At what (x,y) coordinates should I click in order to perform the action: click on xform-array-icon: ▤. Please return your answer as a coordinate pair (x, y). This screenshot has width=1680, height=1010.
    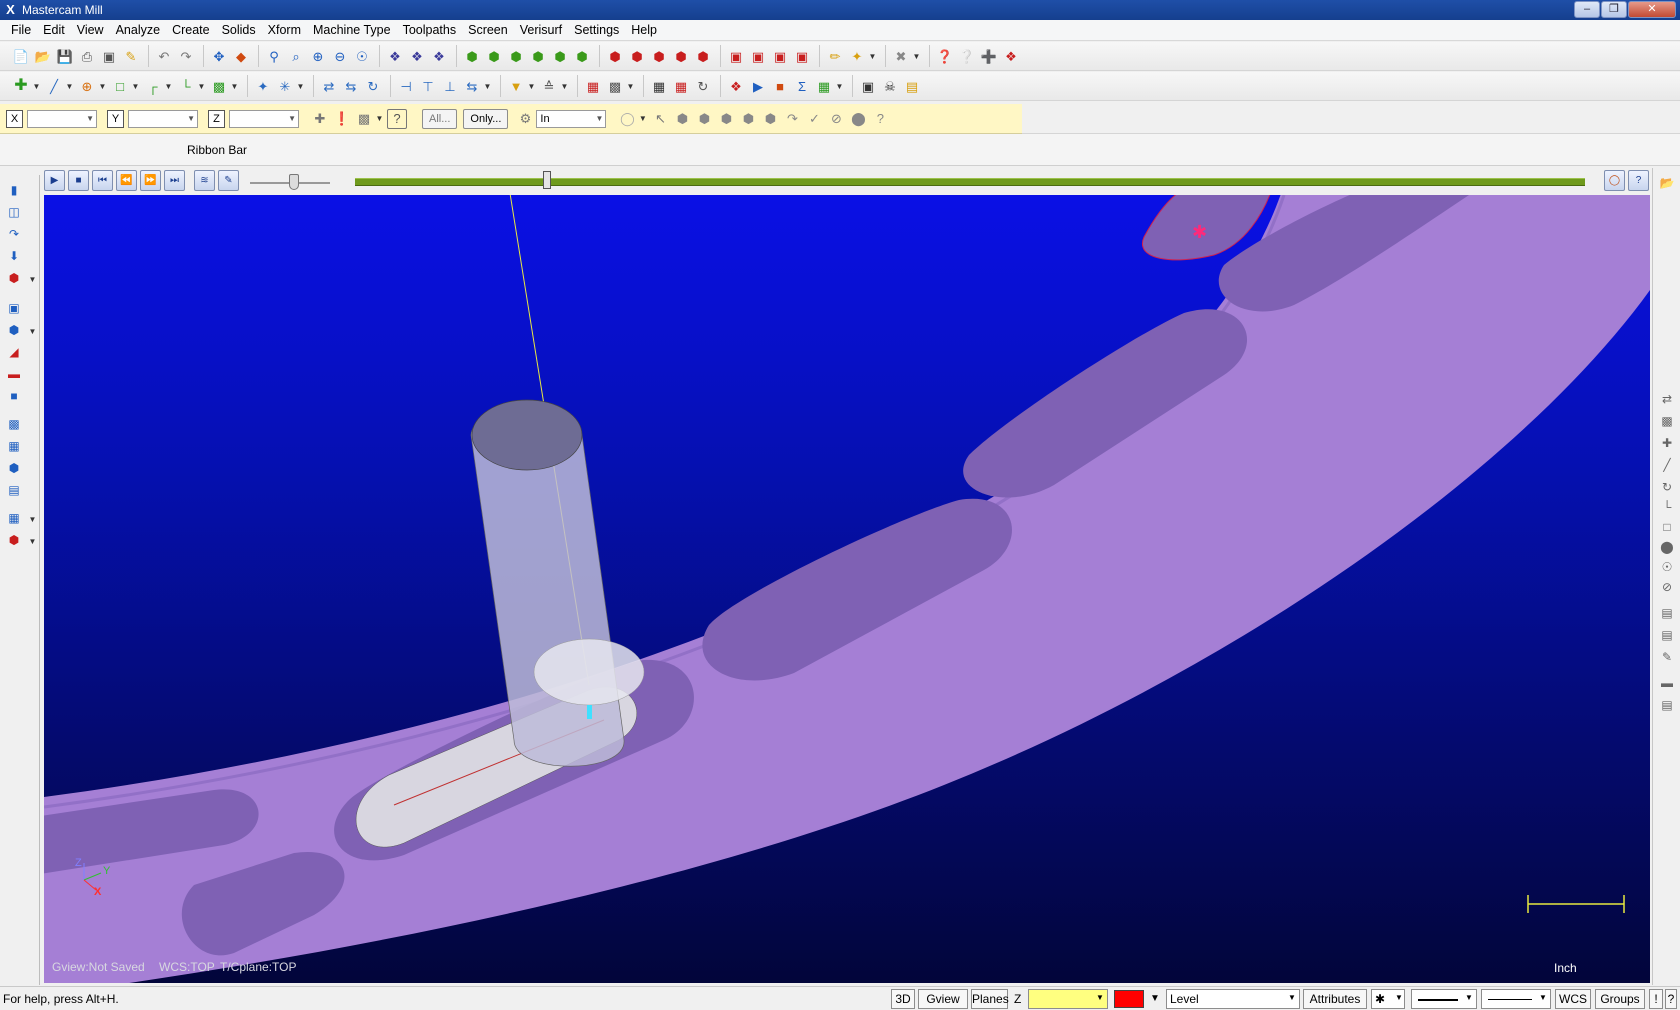
    Looking at the image, I should click on (1667, 613).